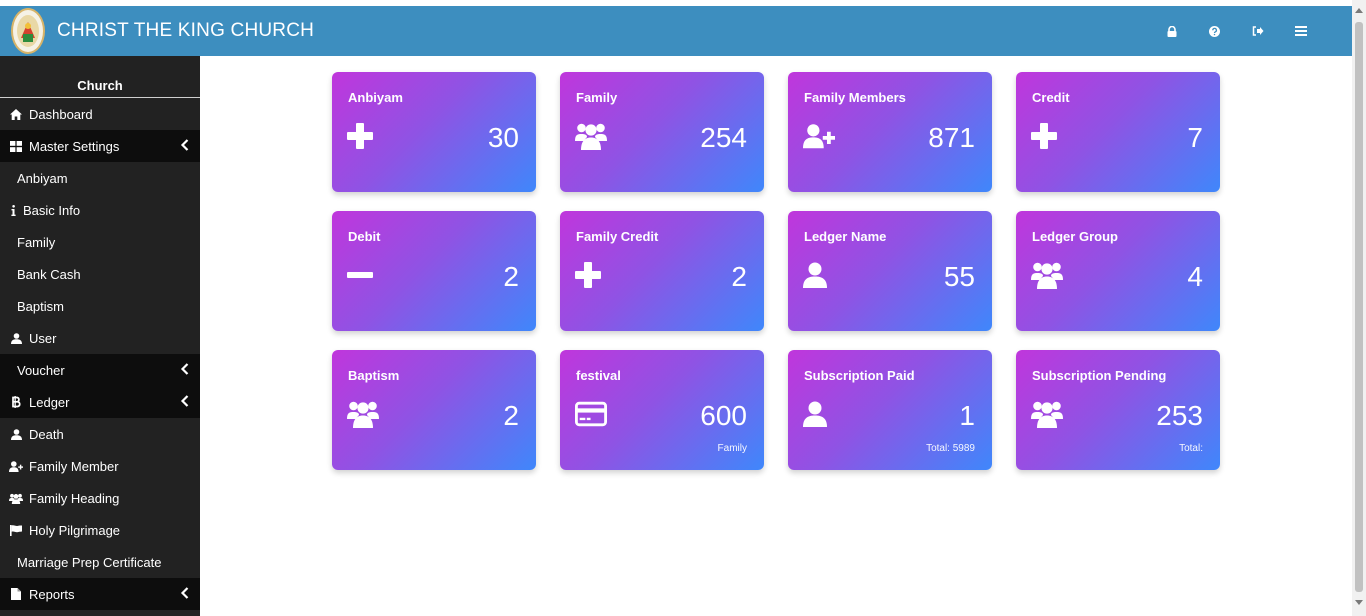 The width and height of the screenshot is (1366, 616). Describe the element at coordinates (375, 97) in the screenshot. I see `card-label: Anbiyam` at that location.